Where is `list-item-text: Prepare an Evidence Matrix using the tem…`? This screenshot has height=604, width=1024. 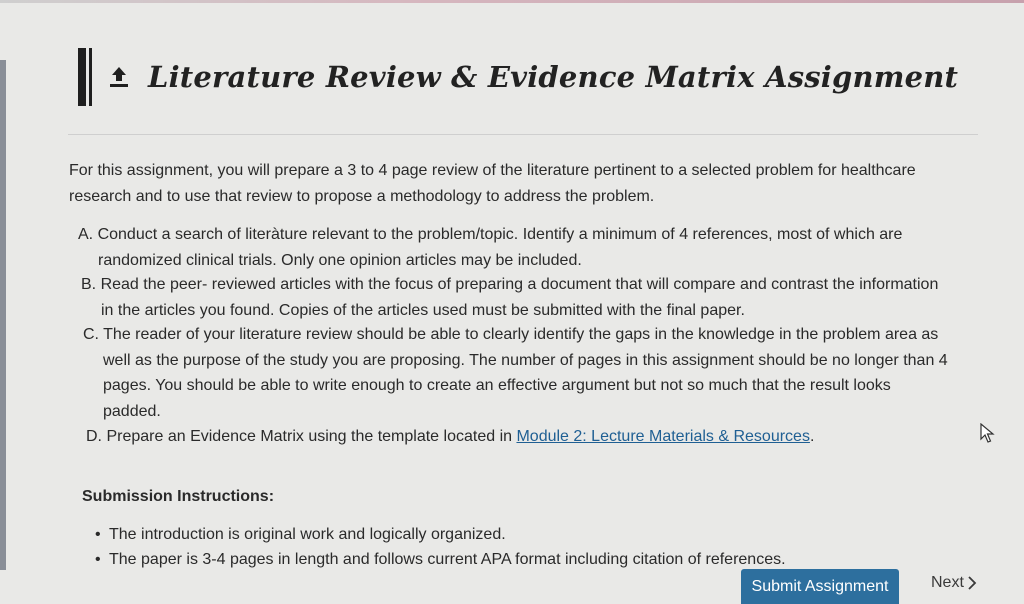 list-item-text: Prepare an Evidence Matrix using the tem… is located at coordinates (311, 436).